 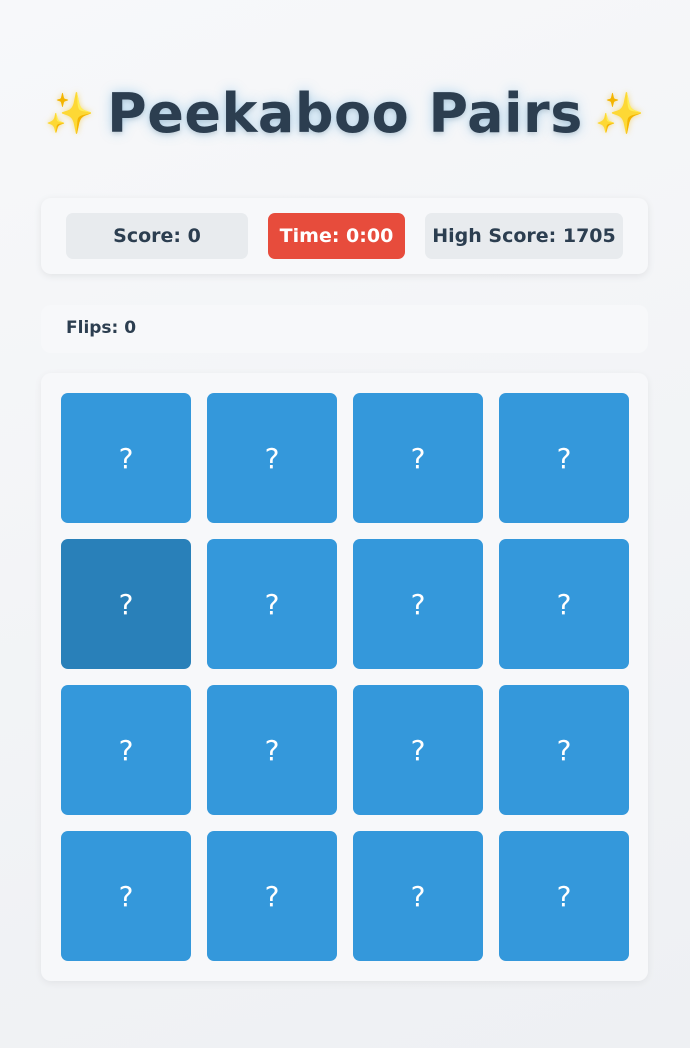 I want to click on flips-panel: Flips: 0, so click(x=344, y=329).